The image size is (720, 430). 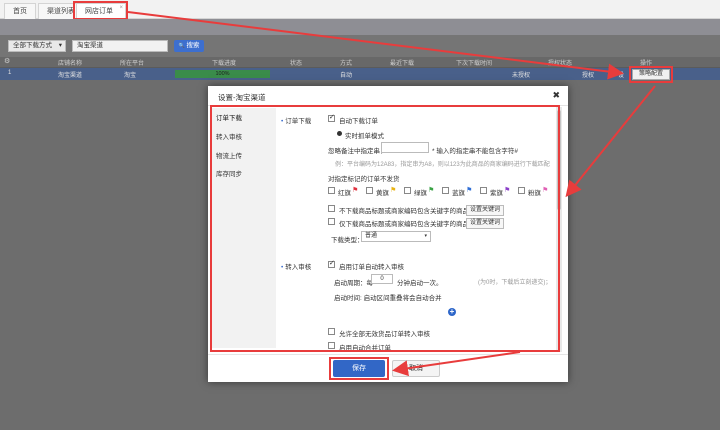 What do you see at coordinates (359, 368) in the screenshot?
I see `annotation-box-save` at bounding box center [359, 368].